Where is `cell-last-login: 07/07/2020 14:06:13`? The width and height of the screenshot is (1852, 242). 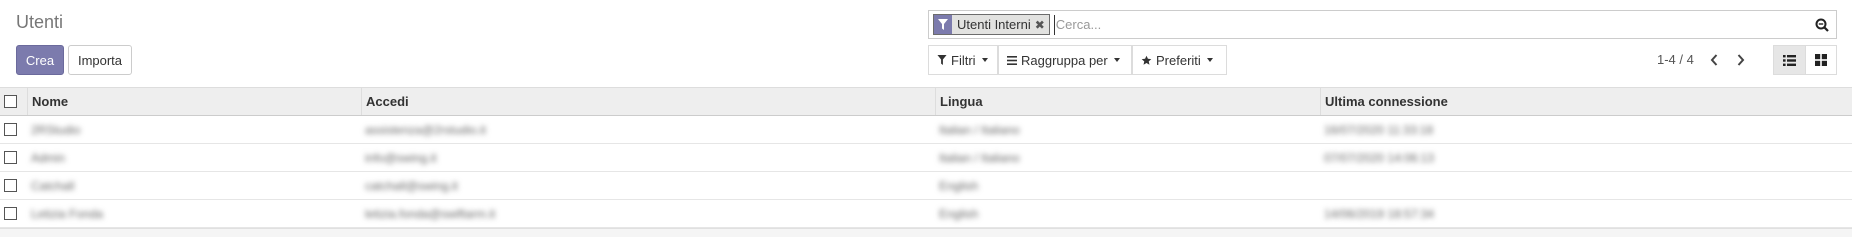
cell-last-login: 07/07/2020 14:06:13 is located at coordinates (1586, 157).